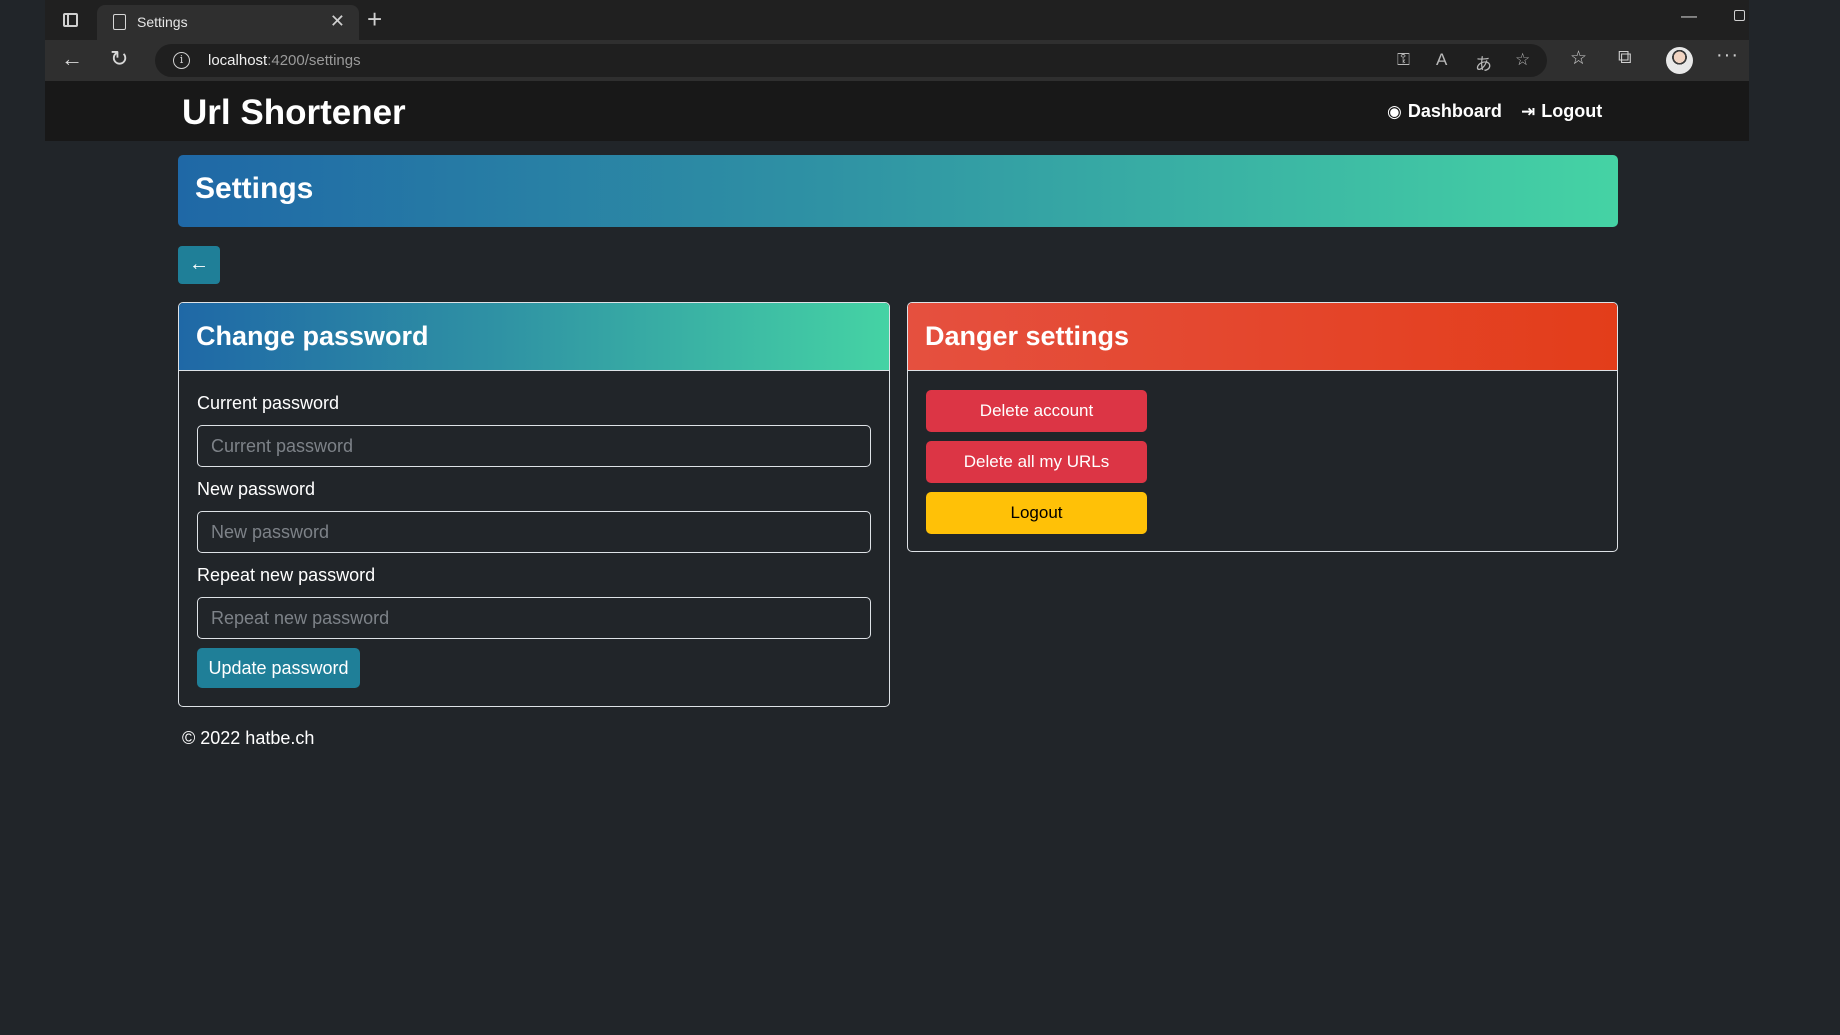 The height and width of the screenshot is (1035, 1840). I want to click on current-password-label: Current password, so click(268, 403).